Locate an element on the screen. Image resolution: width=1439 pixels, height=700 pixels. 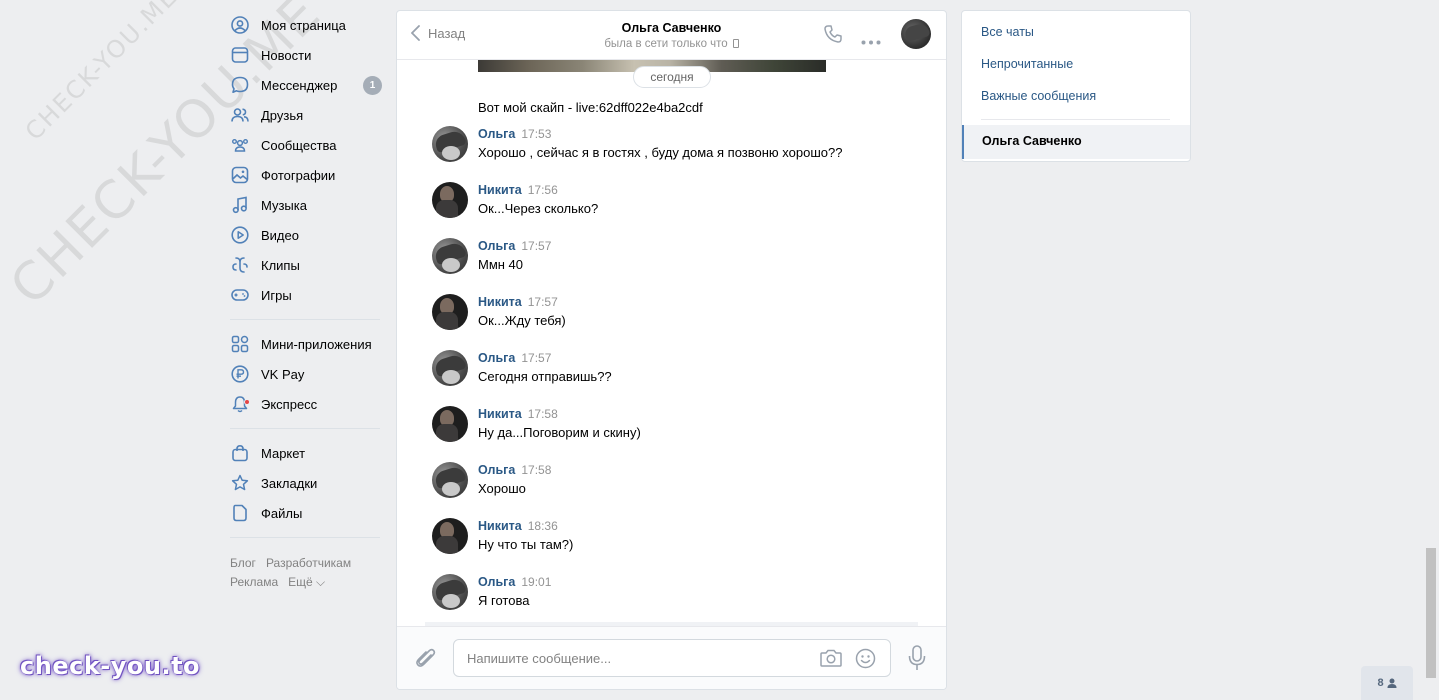
peer-avatar is located at coordinates (916, 34).